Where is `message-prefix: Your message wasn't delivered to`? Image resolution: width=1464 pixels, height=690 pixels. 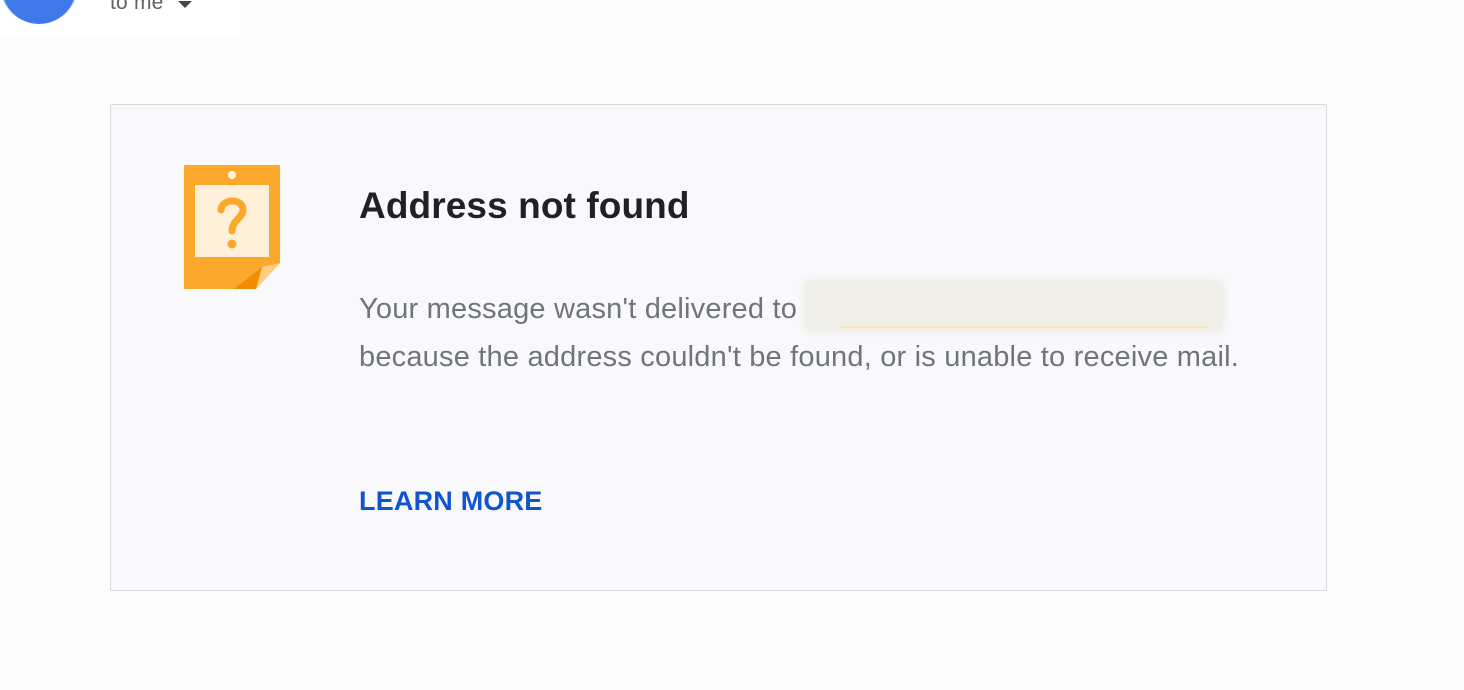 message-prefix: Your message wasn't delivered to is located at coordinates (578, 309).